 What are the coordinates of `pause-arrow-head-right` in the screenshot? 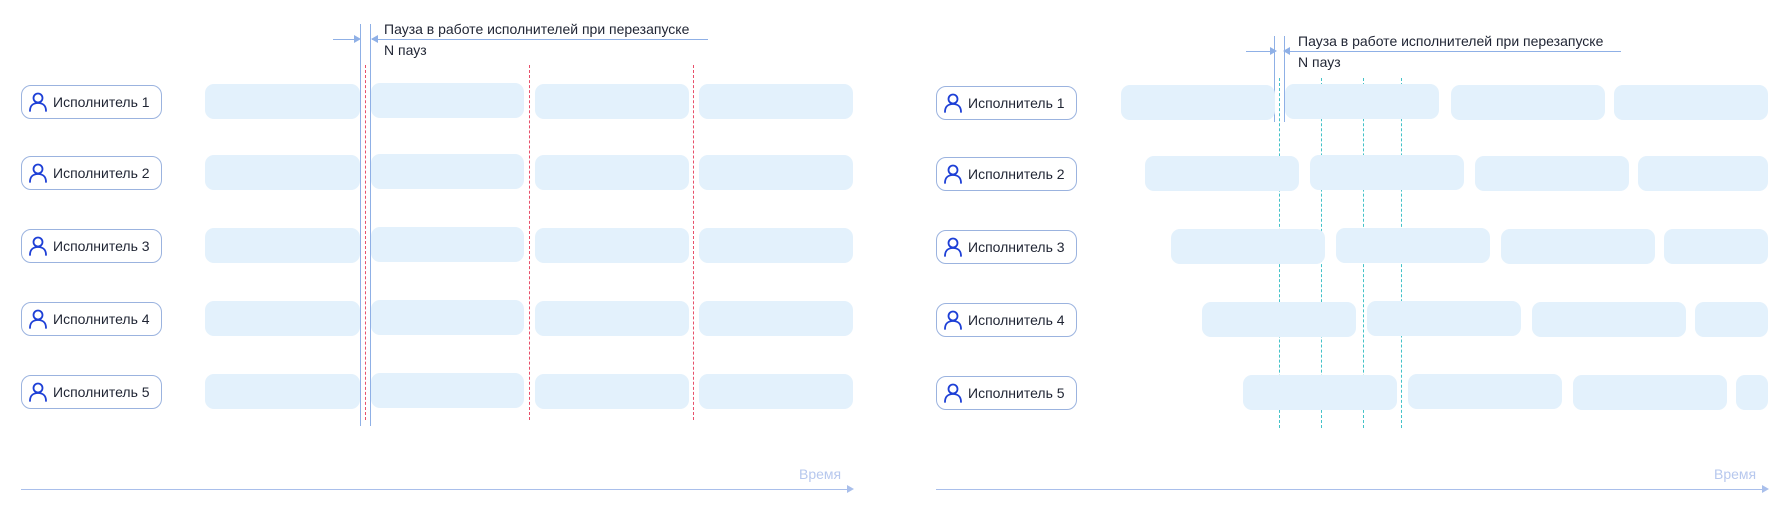 It's located at (374, 39).